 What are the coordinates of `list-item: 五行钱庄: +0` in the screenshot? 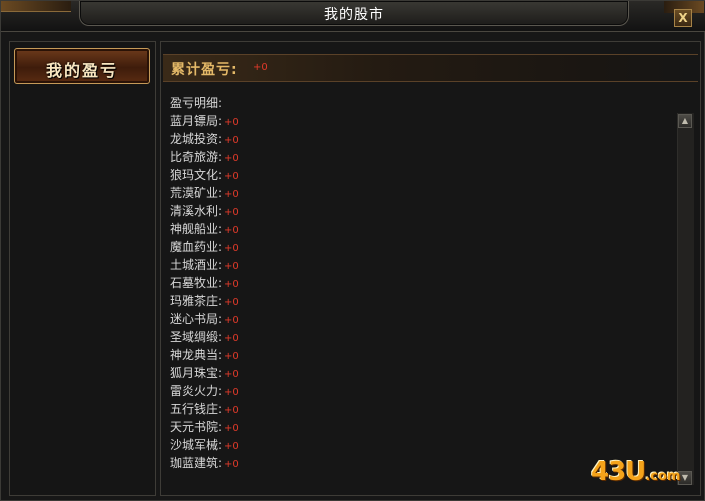 It's located at (410, 409).